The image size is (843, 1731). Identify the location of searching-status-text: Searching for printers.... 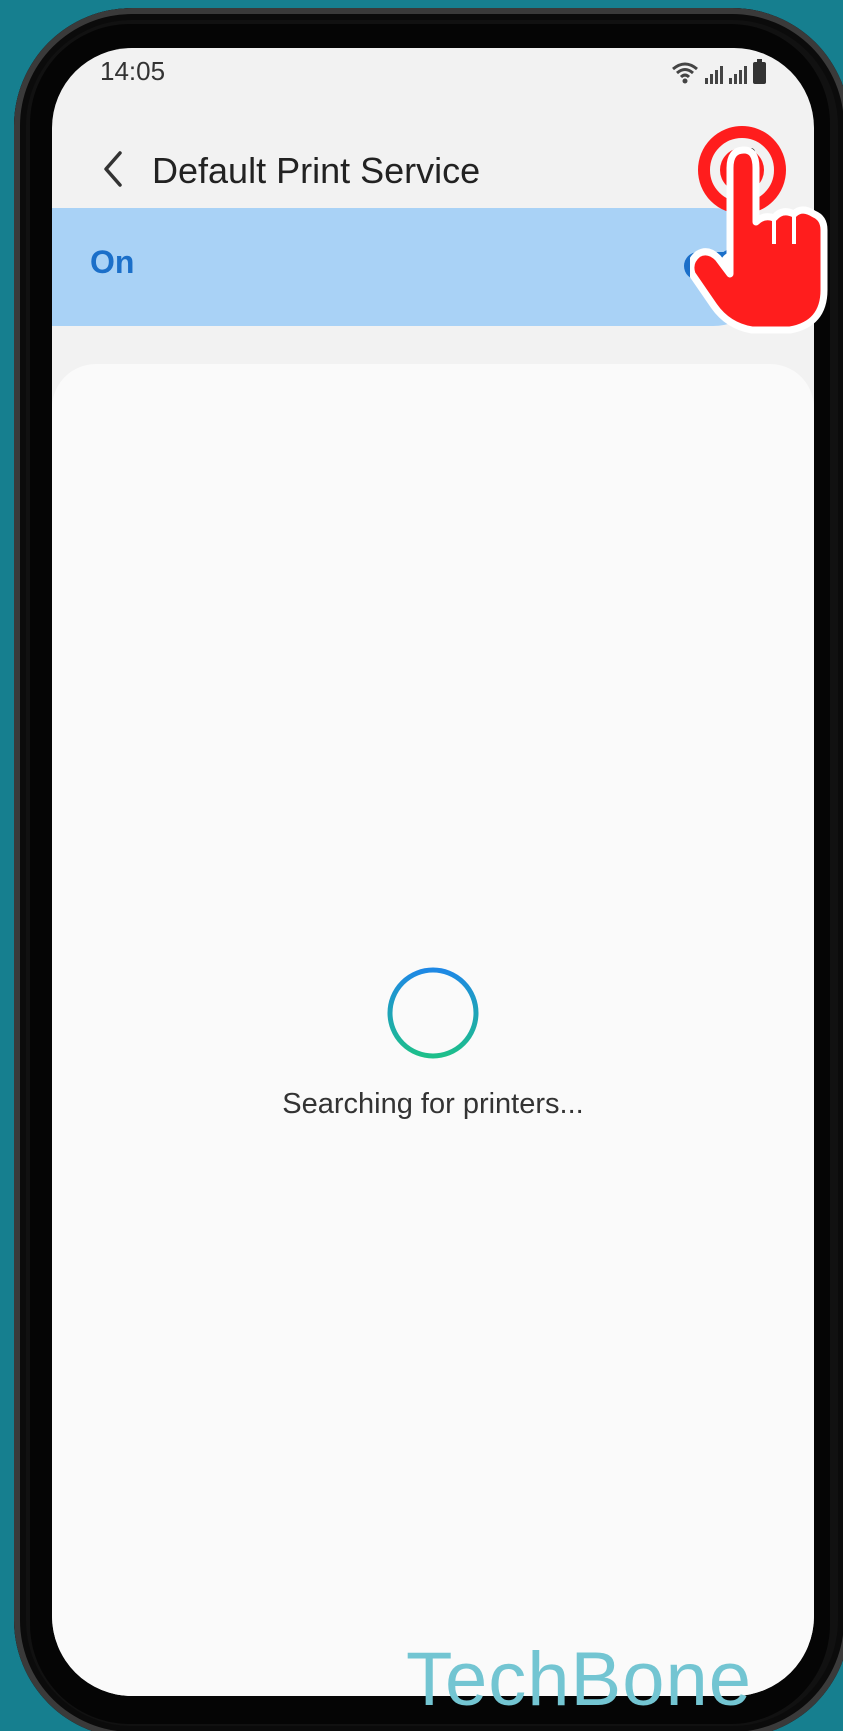
(433, 1104).